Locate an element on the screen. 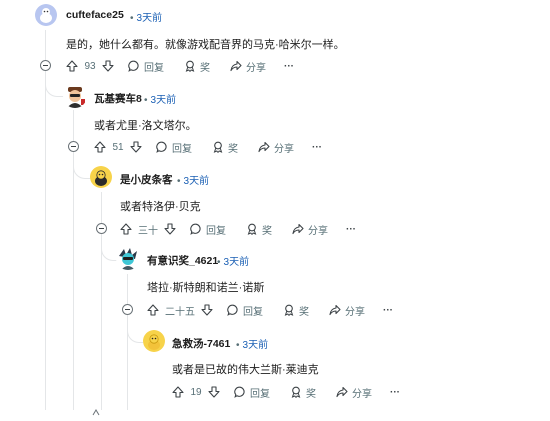  comment-username: 有意识奖_4621 is located at coordinates (182, 260).